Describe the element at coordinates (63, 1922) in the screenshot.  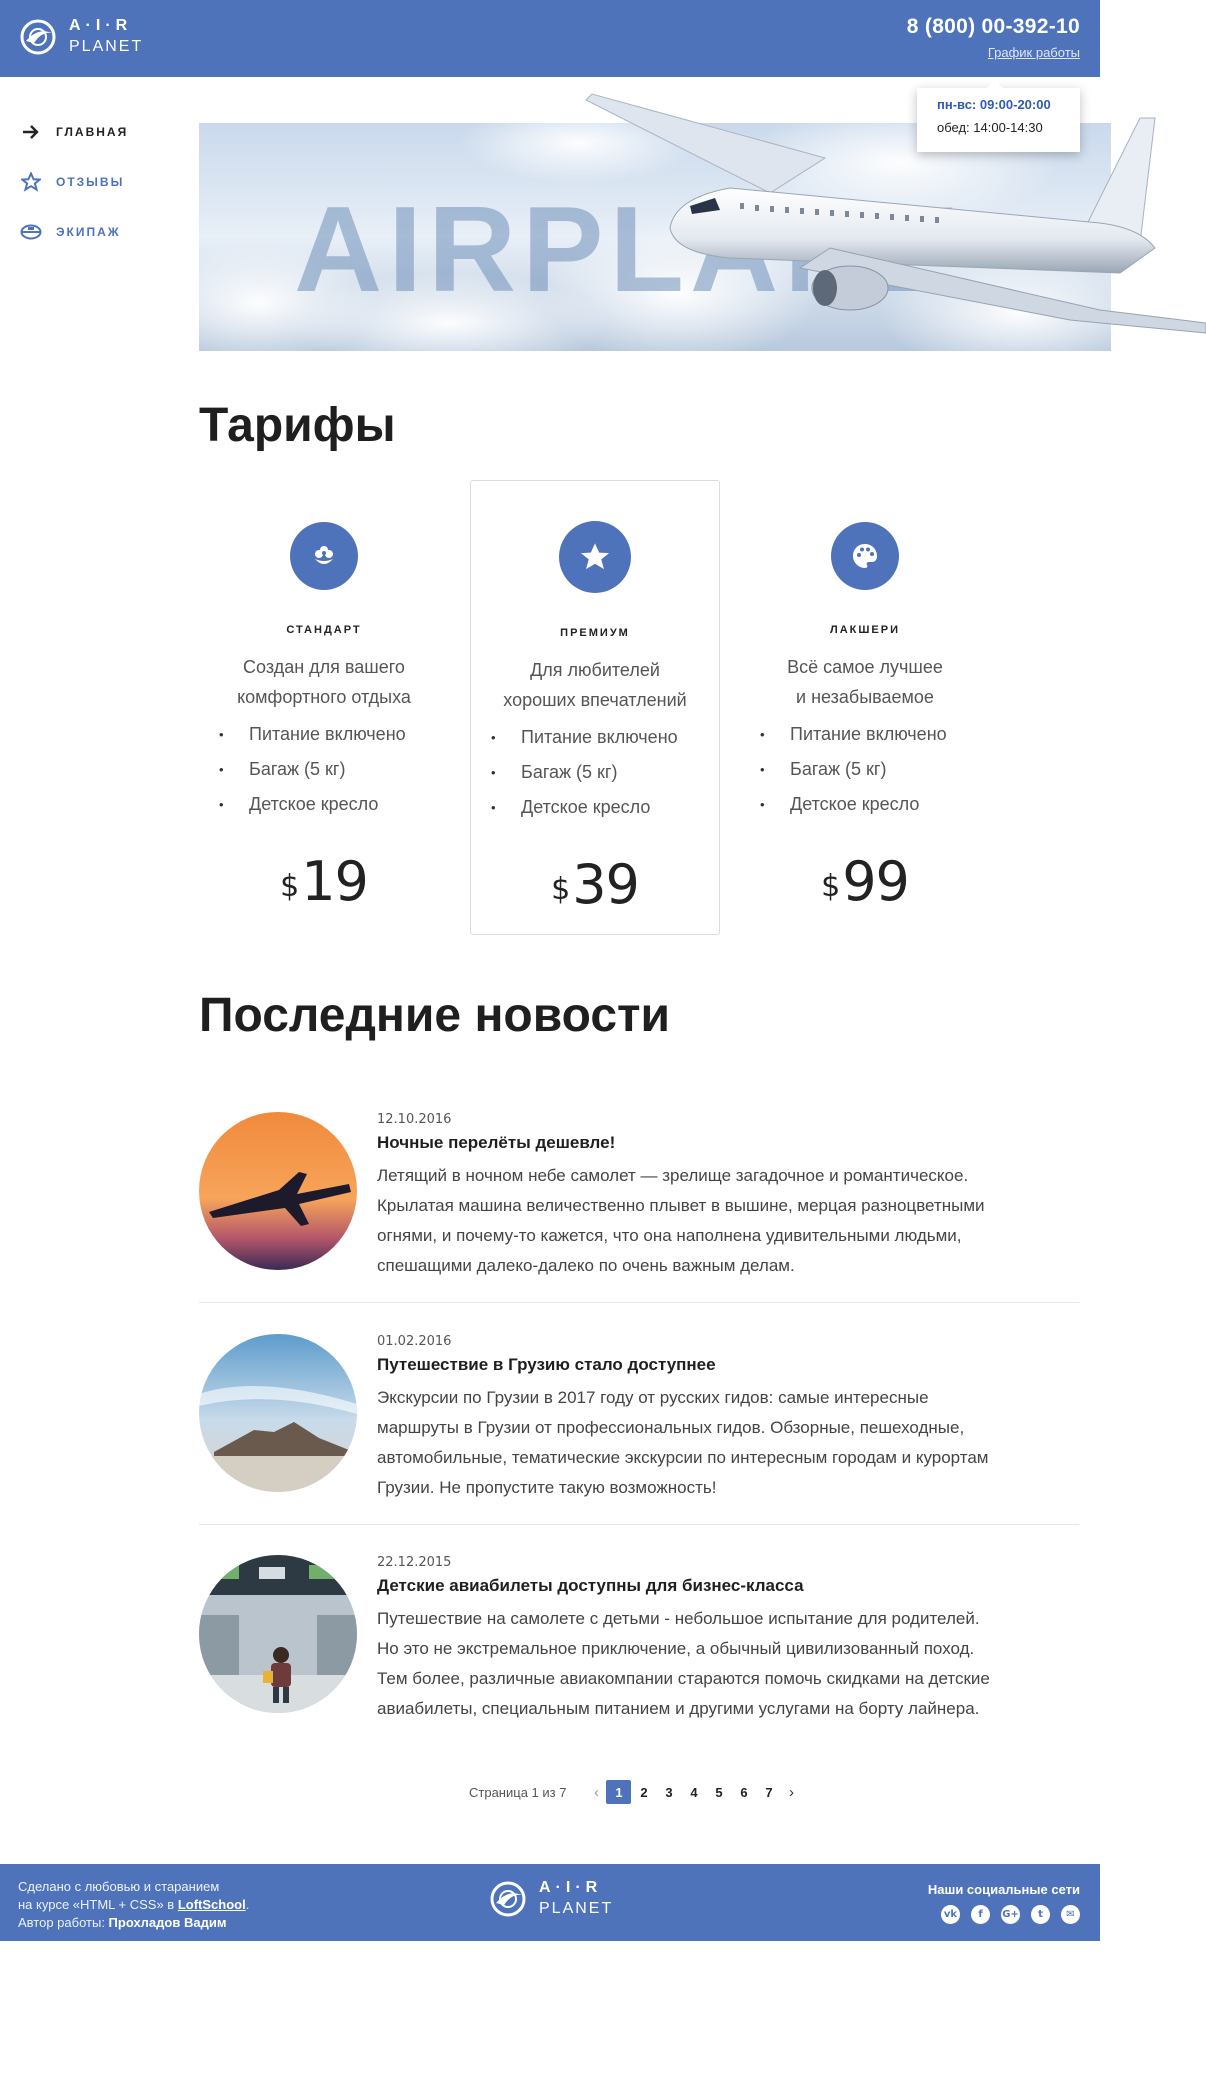
I see `credits-text: Автор работы:` at that location.